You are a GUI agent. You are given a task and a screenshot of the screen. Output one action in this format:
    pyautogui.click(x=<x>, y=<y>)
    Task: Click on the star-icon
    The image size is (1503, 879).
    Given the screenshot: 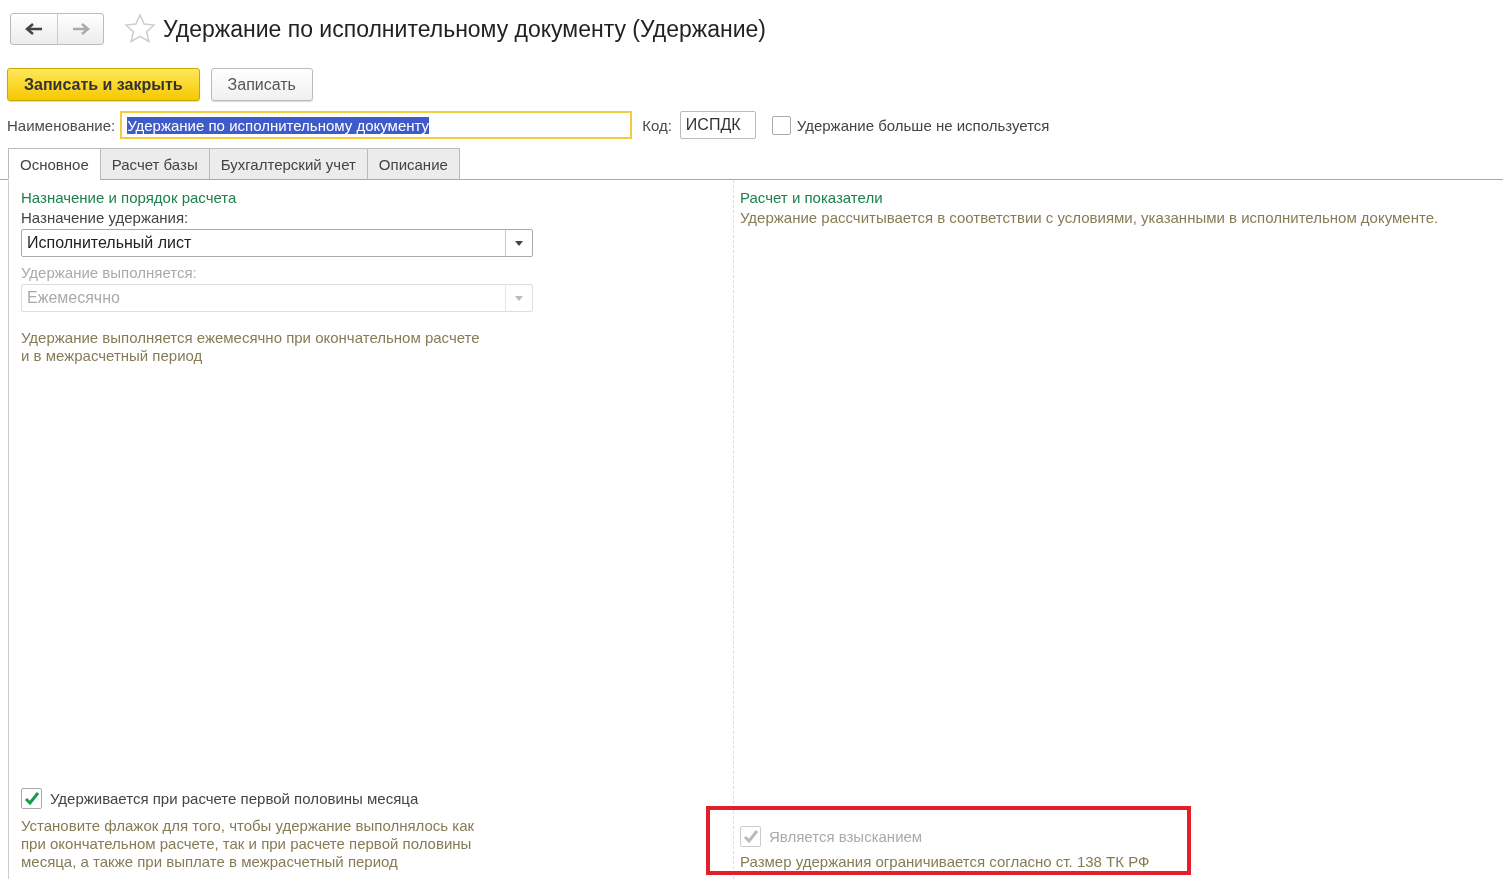 What is the action you would take?
    pyautogui.click(x=140, y=29)
    